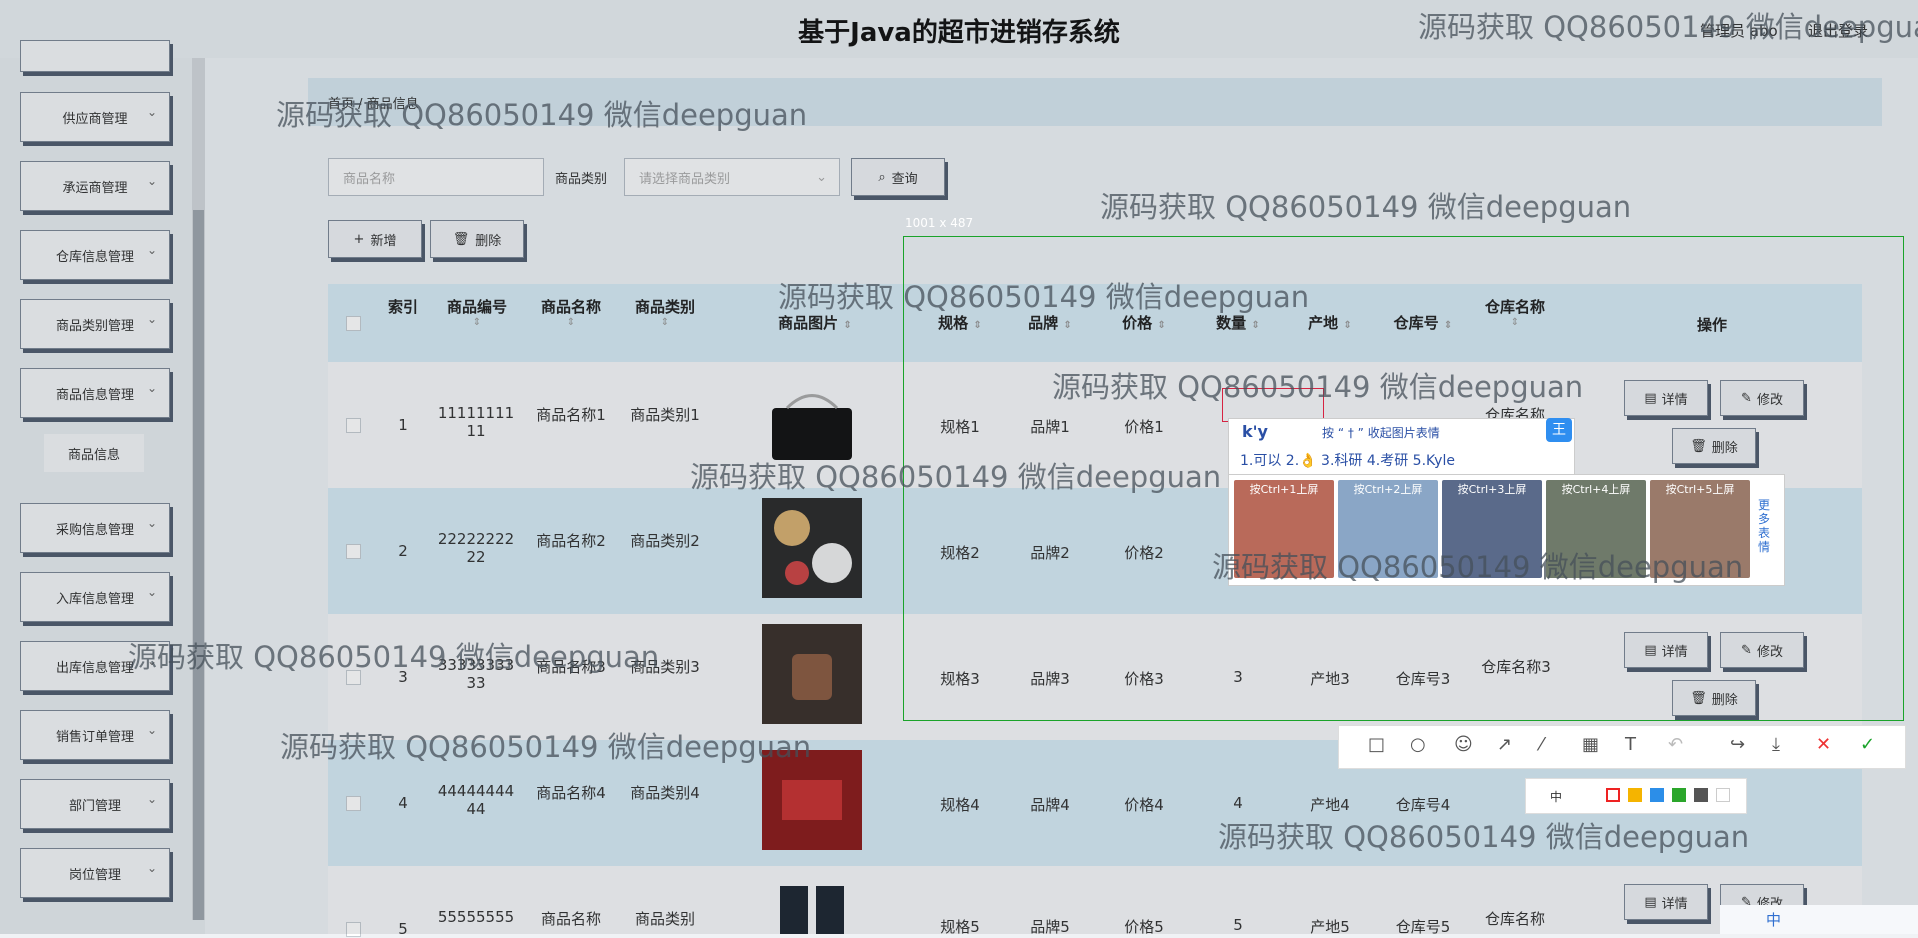 This screenshot has width=1918, height=938. What do you see at coordinates (1418, 744) in the screenshot?
I see `ellipse-tool-icon: ○` at bounding box center [1418, 744].